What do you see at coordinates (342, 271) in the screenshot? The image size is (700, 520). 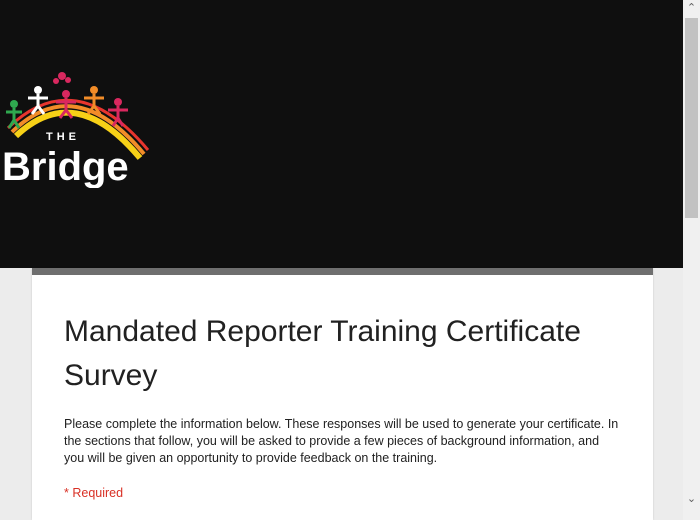 I see `card-accent-bar` at bounding box center [342, 271].